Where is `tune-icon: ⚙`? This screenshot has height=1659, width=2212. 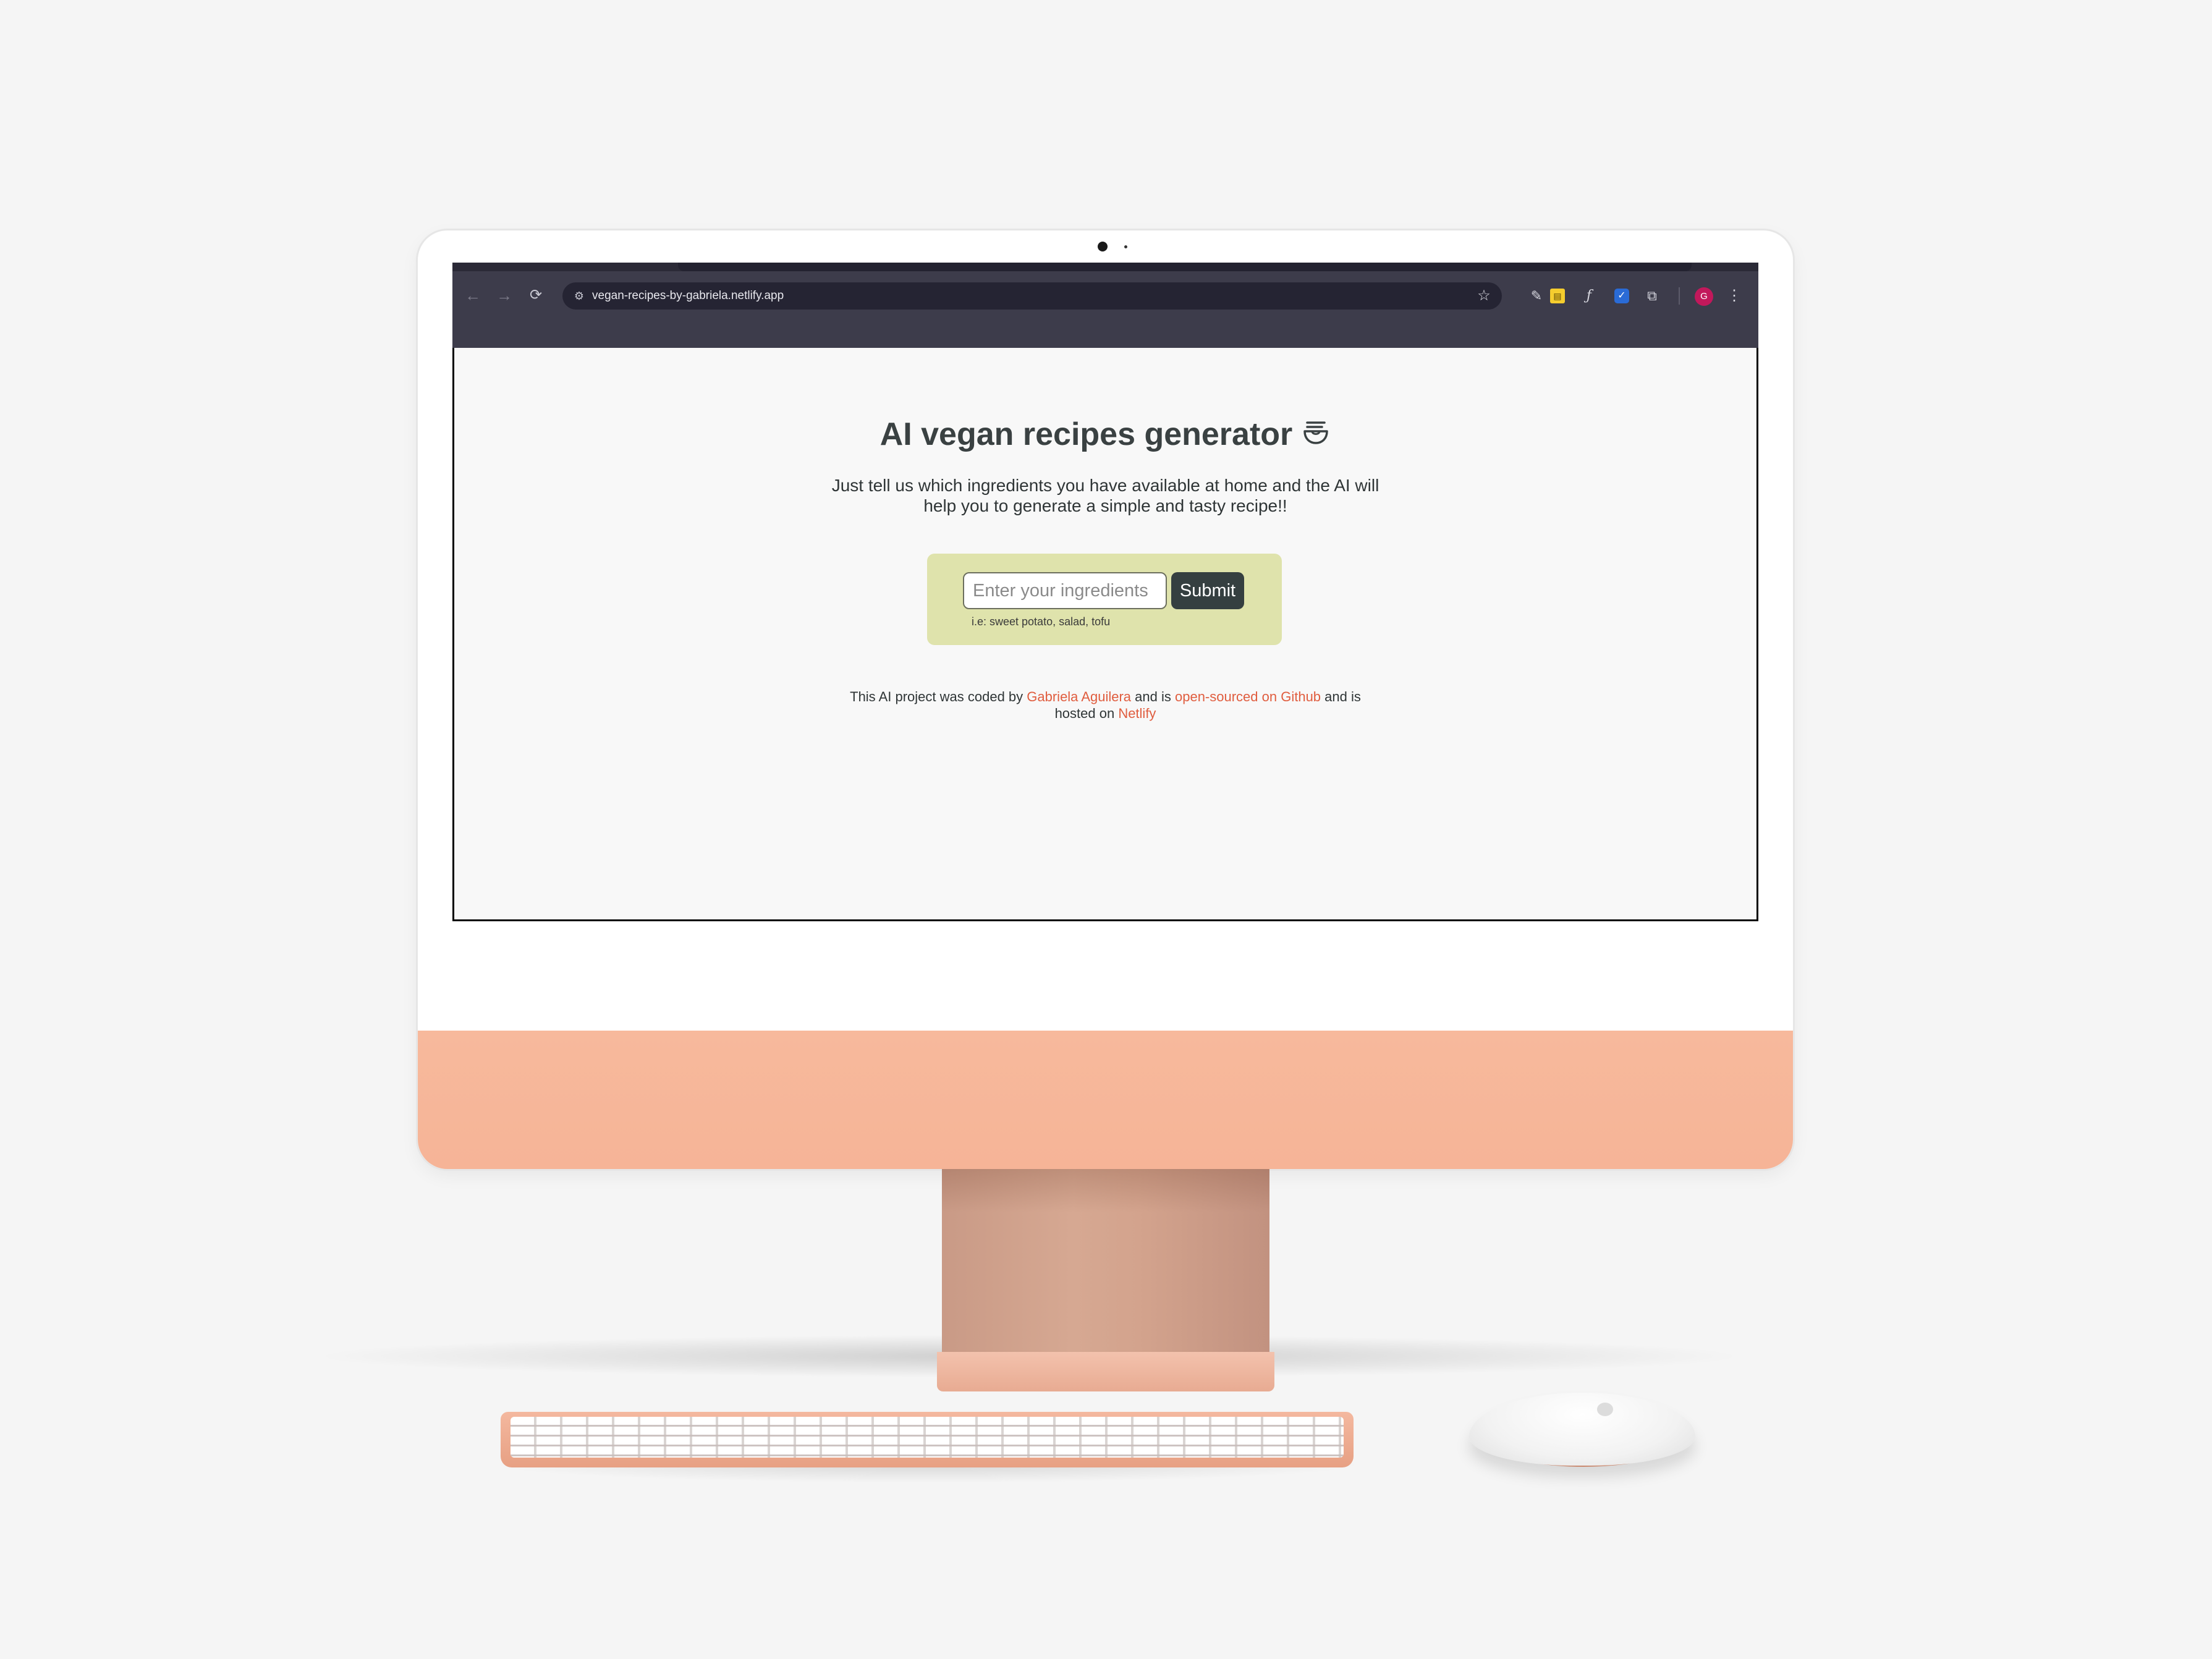 tune-icon: ⚙ is located at coordinates (579, 296).